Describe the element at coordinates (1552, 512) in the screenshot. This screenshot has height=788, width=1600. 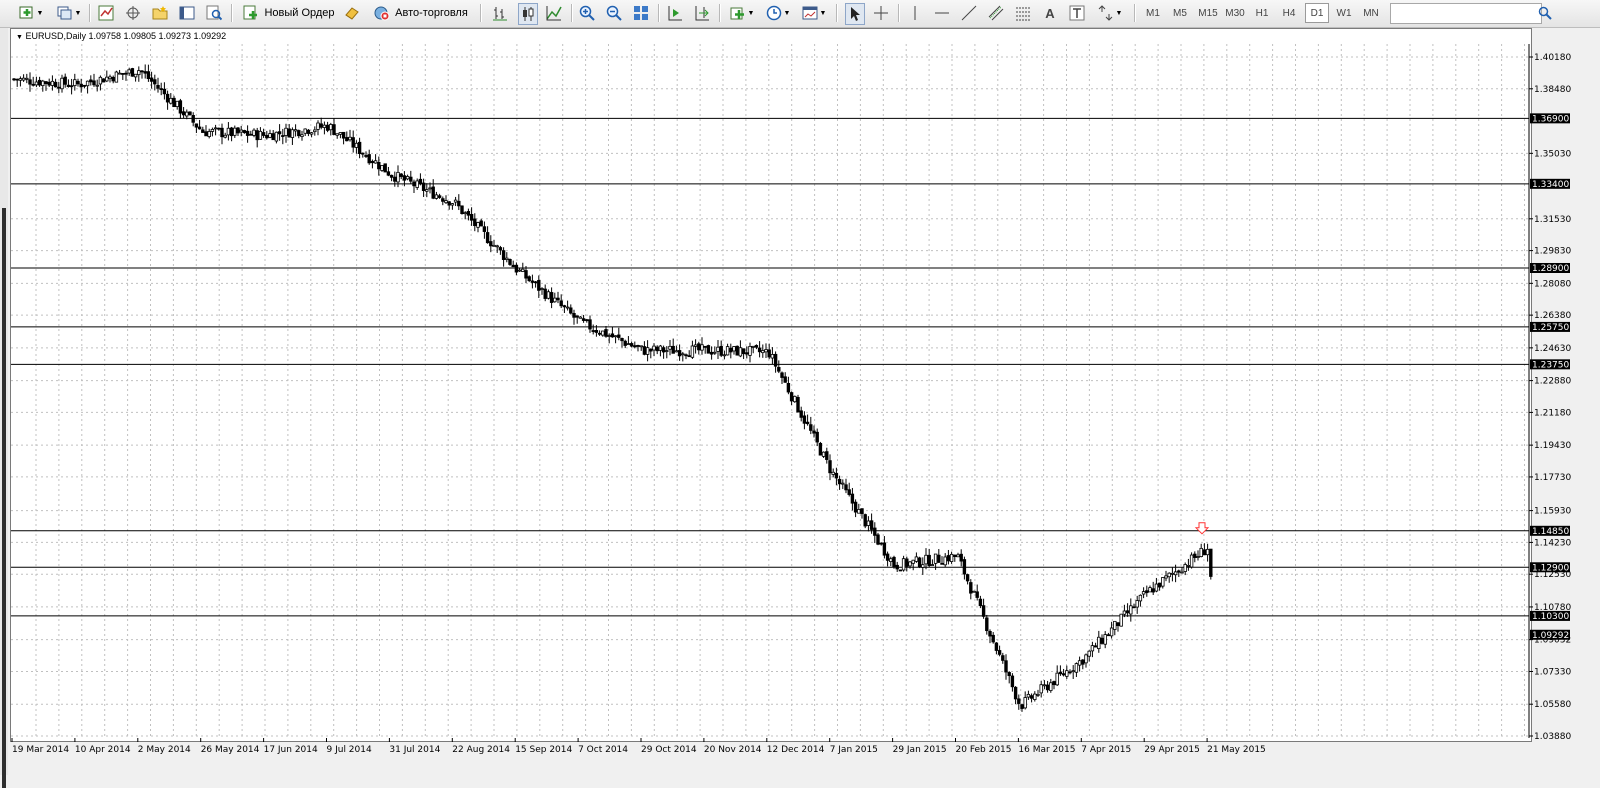
I see `price-tick-label: 1.15930` at that location.